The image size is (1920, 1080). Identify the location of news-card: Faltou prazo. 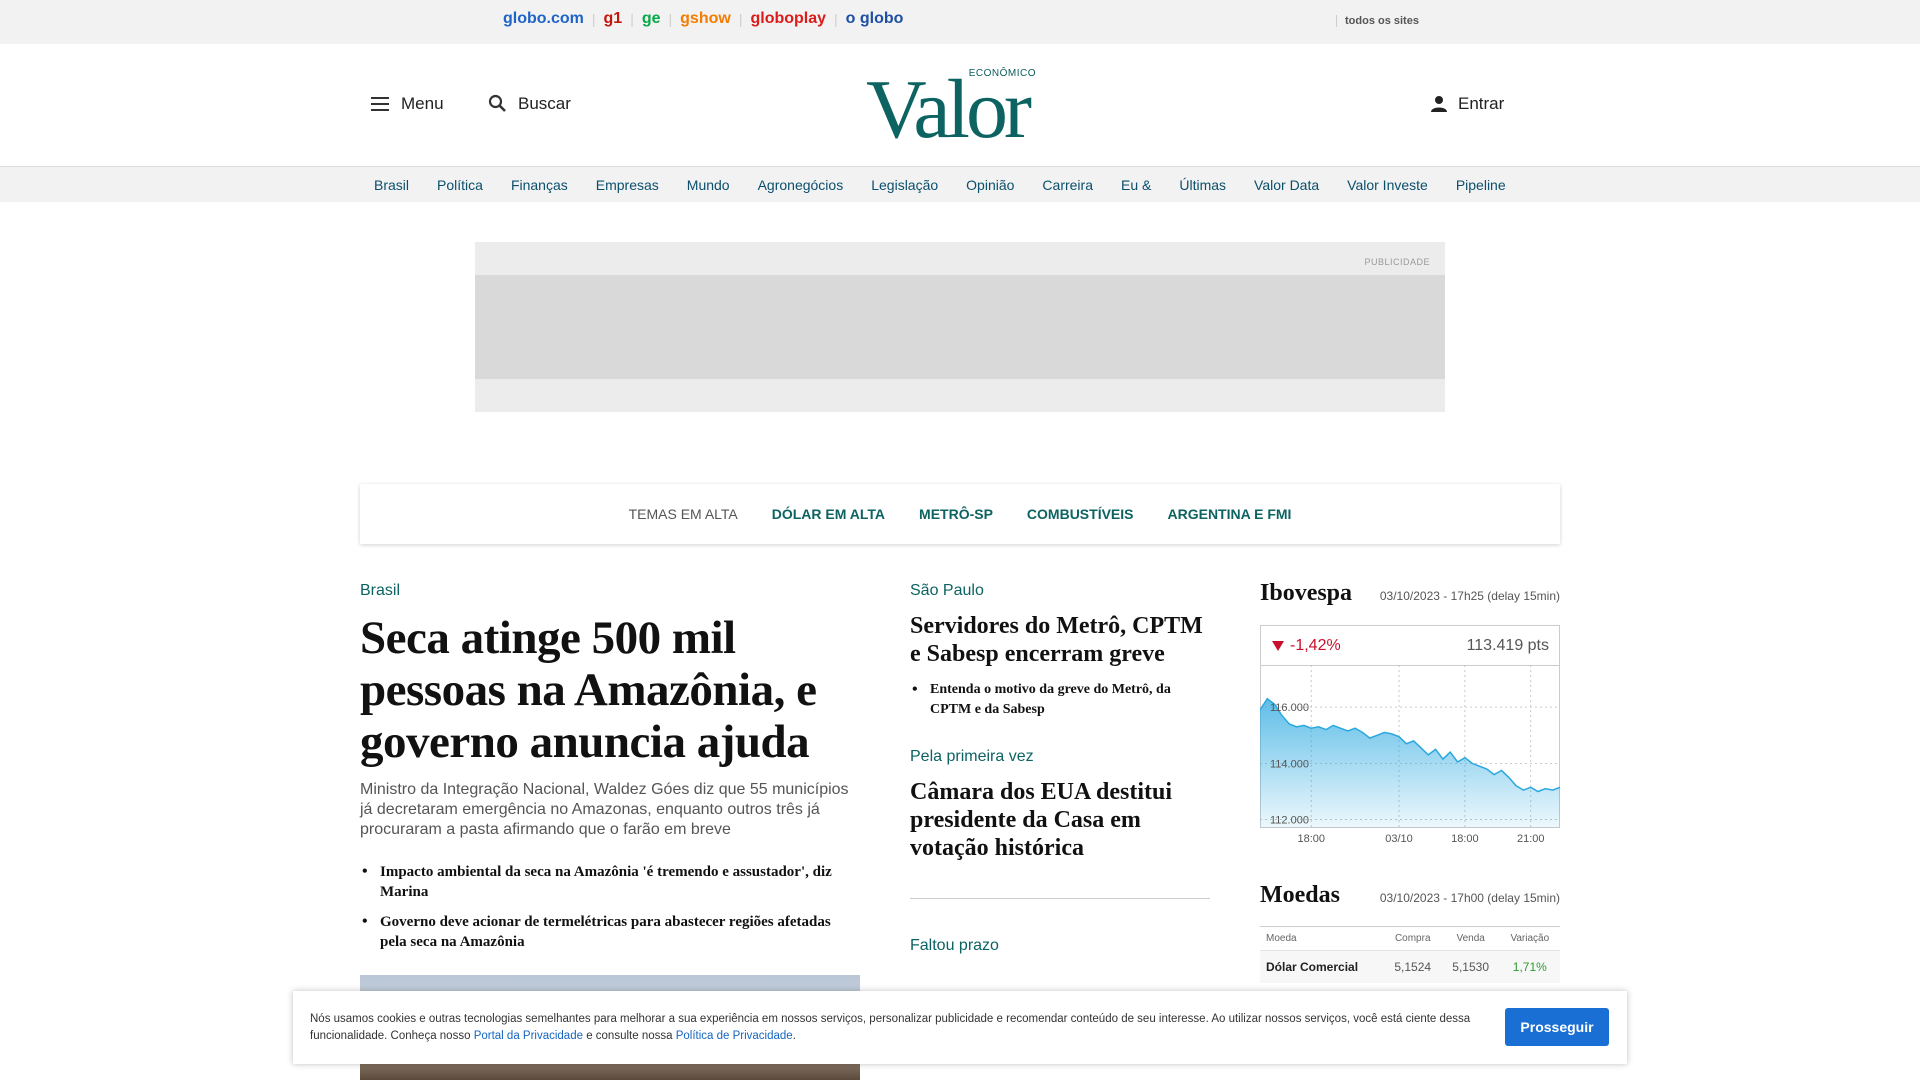
(1060, 946).